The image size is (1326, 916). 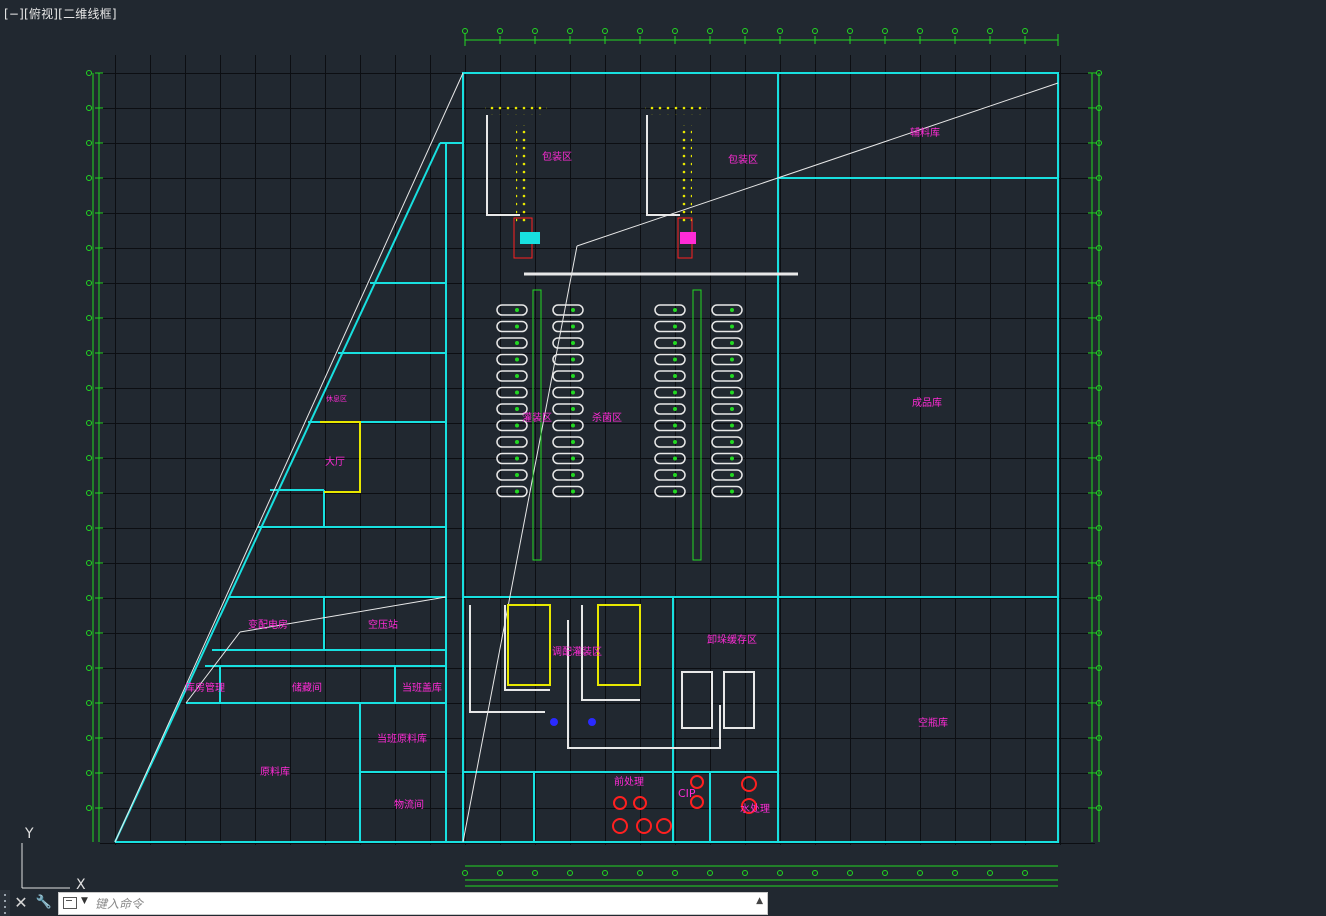 I want to click on zone-label: 原料库, so click(x=275, y=771).